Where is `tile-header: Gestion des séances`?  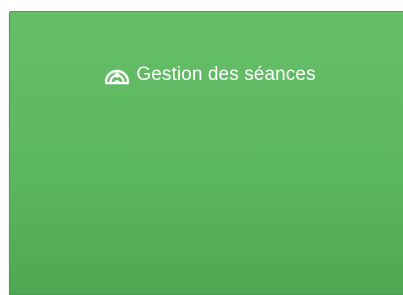 tile-header: Gestion des séances is located at coordinates (206, 75).